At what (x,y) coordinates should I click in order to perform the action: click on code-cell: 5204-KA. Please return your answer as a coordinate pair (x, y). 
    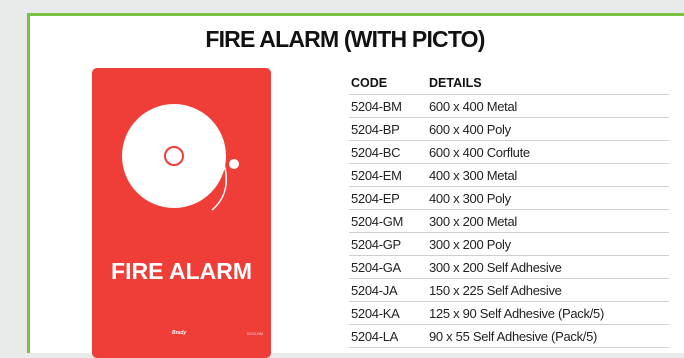
    Looking at the image, I should click on (388, 313).